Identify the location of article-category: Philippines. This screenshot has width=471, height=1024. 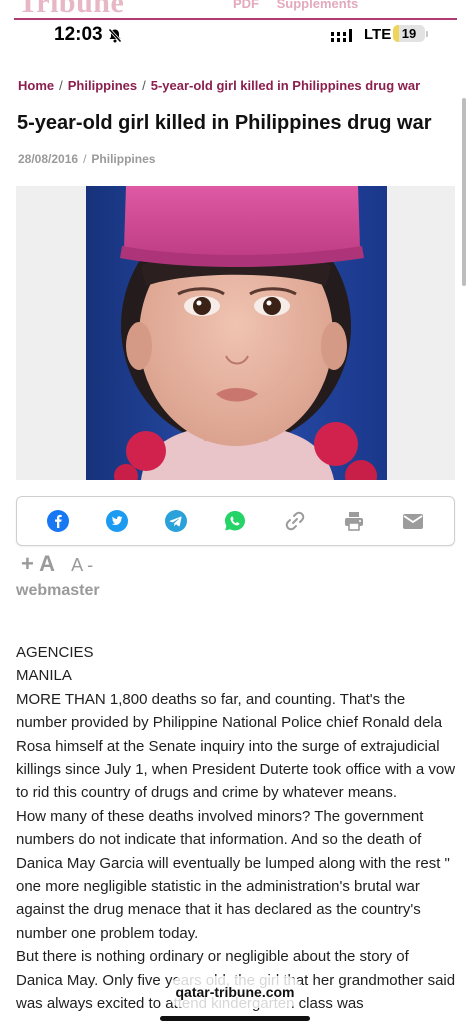
(123, 159).